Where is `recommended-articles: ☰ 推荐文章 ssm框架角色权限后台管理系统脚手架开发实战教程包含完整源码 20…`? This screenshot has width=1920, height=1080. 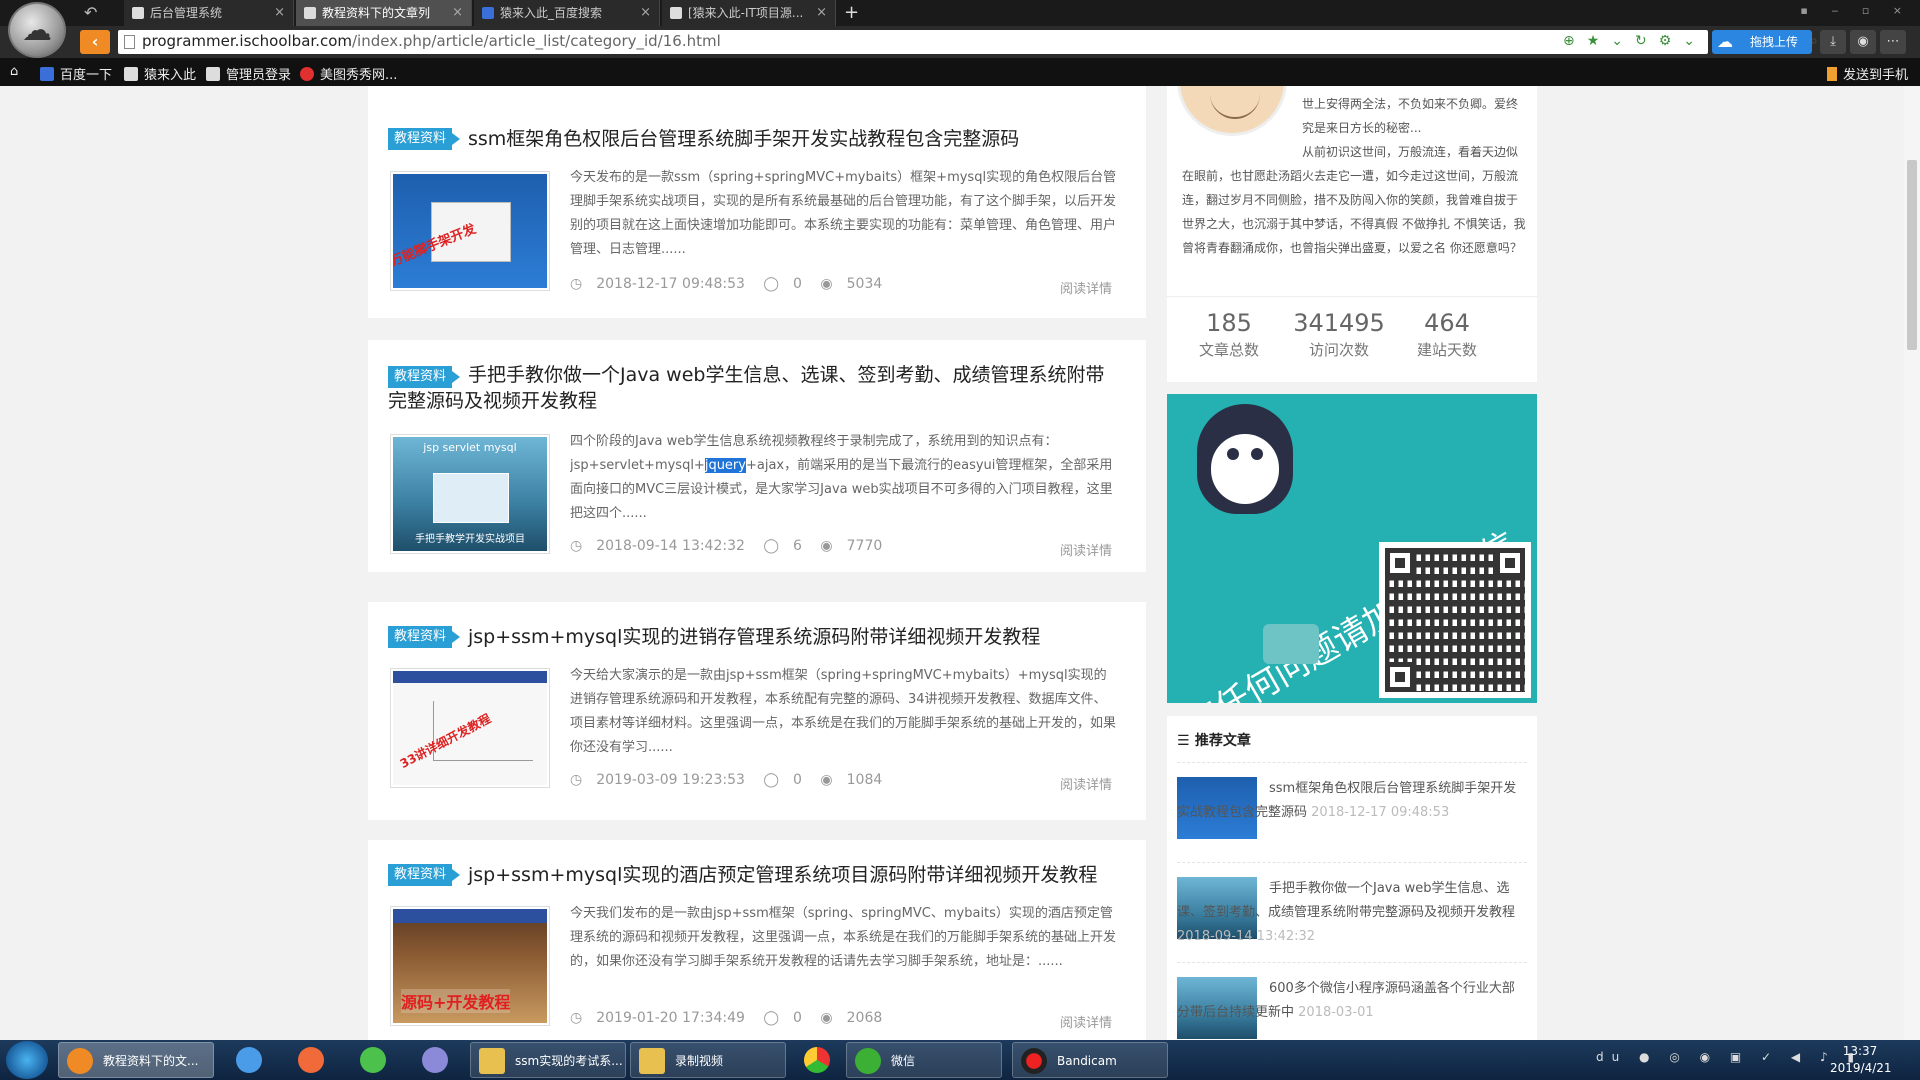
recommended-articles: ☰ 推荐文章 ssm框架角色权限后台管理系统脚手架开发实战教程包含完整源码 20… is located at coordinates (1352, 878).